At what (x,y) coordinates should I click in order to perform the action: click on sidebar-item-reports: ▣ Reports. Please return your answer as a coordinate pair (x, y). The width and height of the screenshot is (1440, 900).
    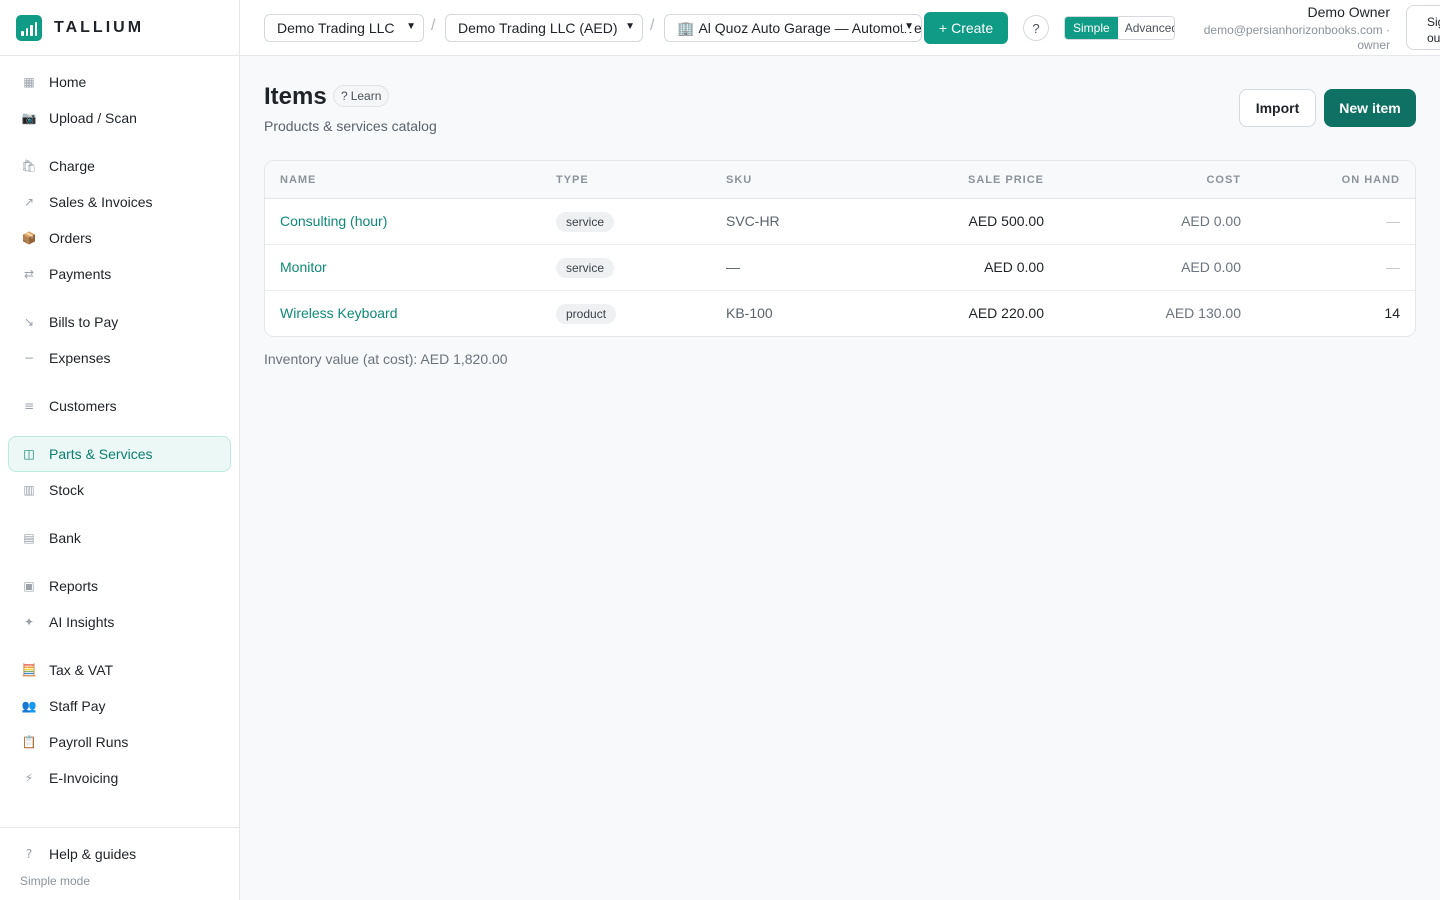
    Looking at the image, I should click on (119, 586).